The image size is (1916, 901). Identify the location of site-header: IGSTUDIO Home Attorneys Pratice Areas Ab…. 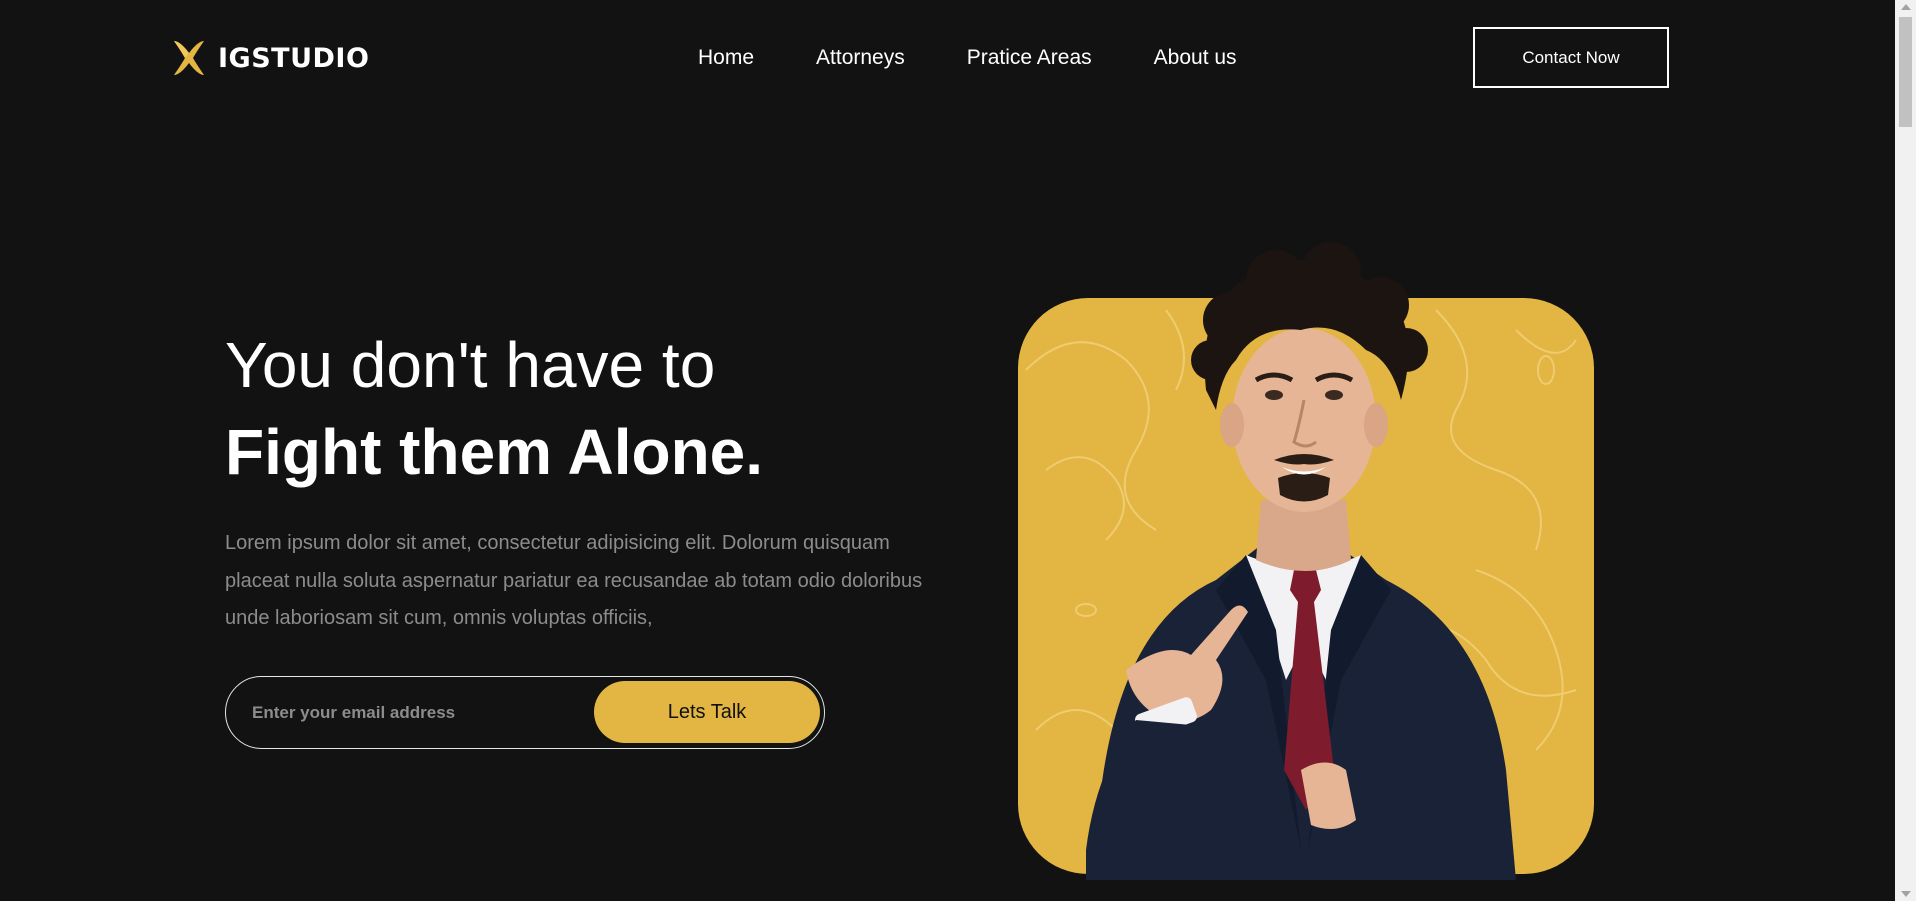
(947, 59).